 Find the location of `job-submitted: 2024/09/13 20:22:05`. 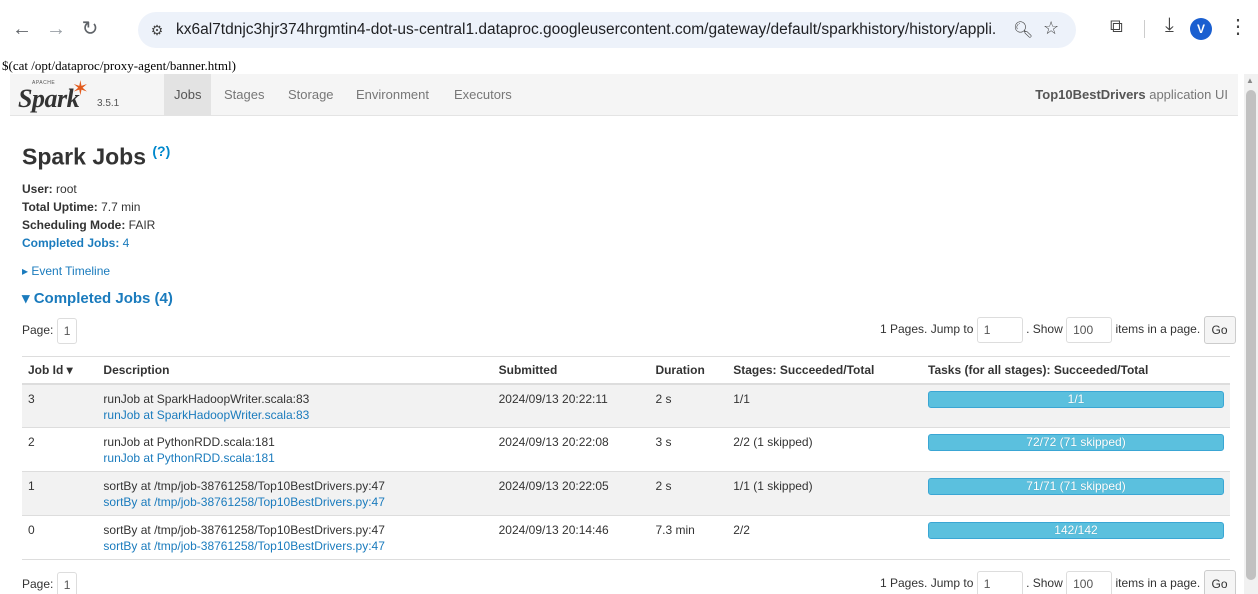

job-submitted: 2024/09/13 20:22:05 is located at coordinates (571, 493).